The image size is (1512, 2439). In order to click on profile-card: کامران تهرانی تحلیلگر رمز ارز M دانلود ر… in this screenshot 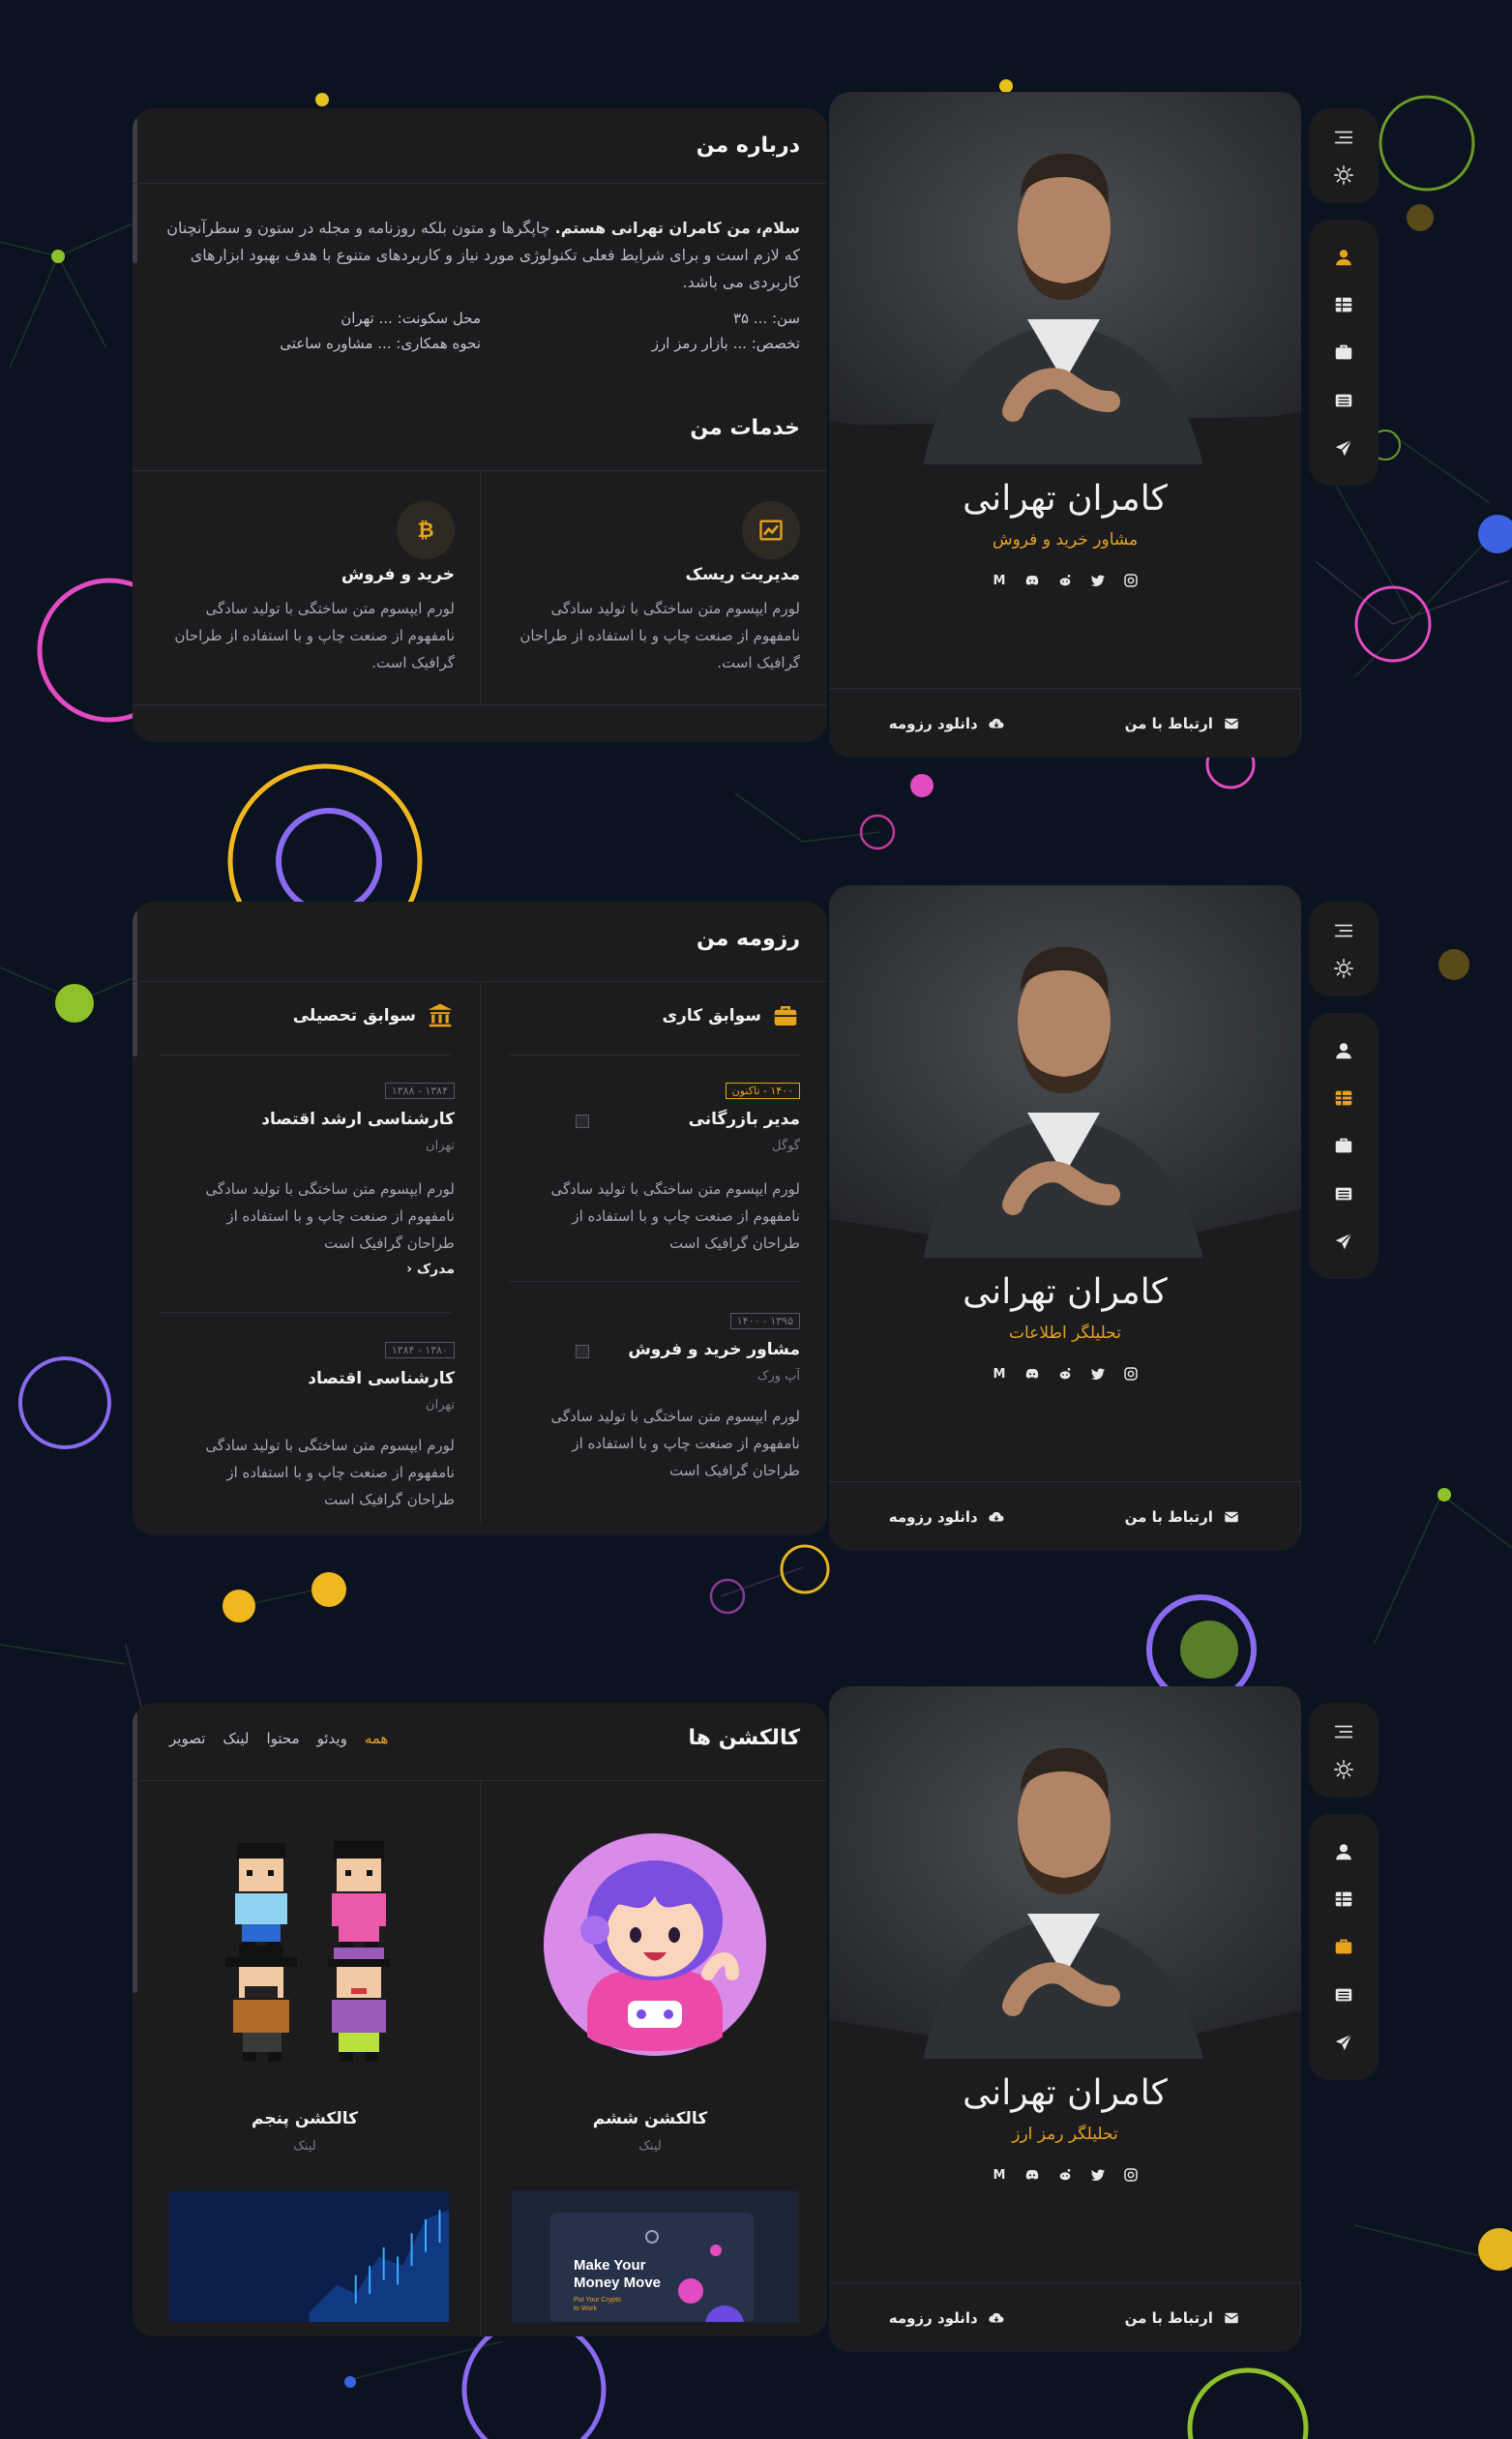, I will do `click(1065, 2019)`.